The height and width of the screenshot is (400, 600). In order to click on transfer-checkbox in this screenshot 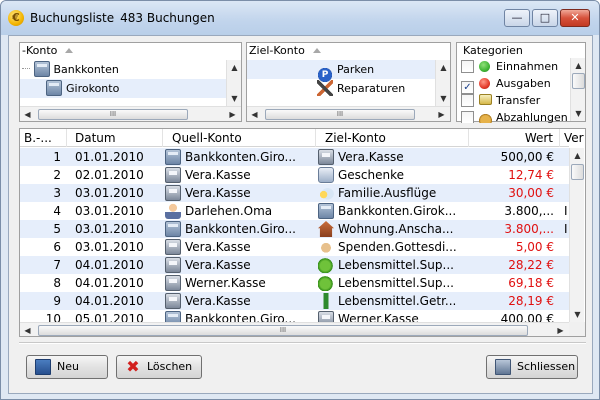, I will do `click(467, 100)`.